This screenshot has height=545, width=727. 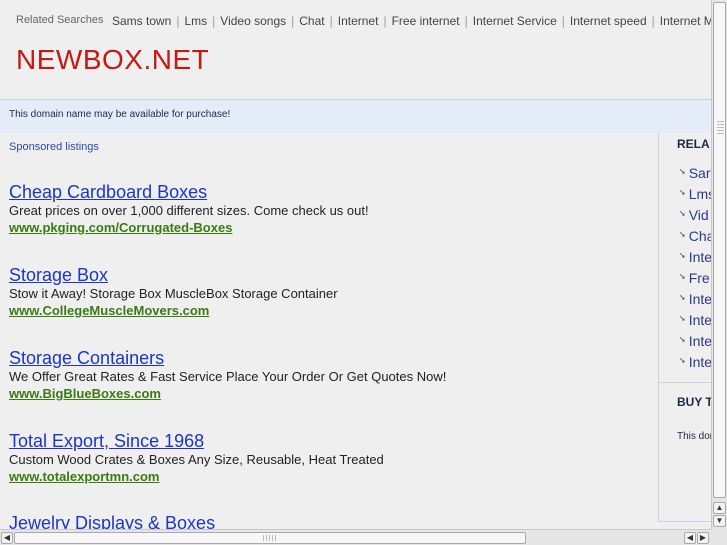 What do you see at coordinates (694, 436) in the screenshot?
I see `buy-domain-text: This dor` at bounding box center [694, 436].